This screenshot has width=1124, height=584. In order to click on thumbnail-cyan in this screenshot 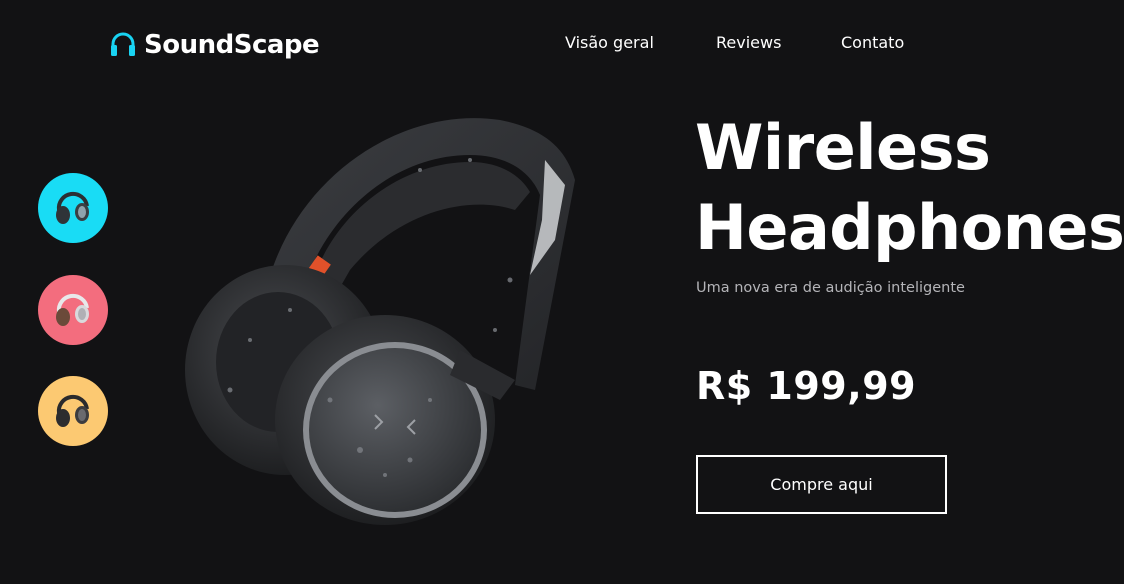, I will do `click(73, 208)`.